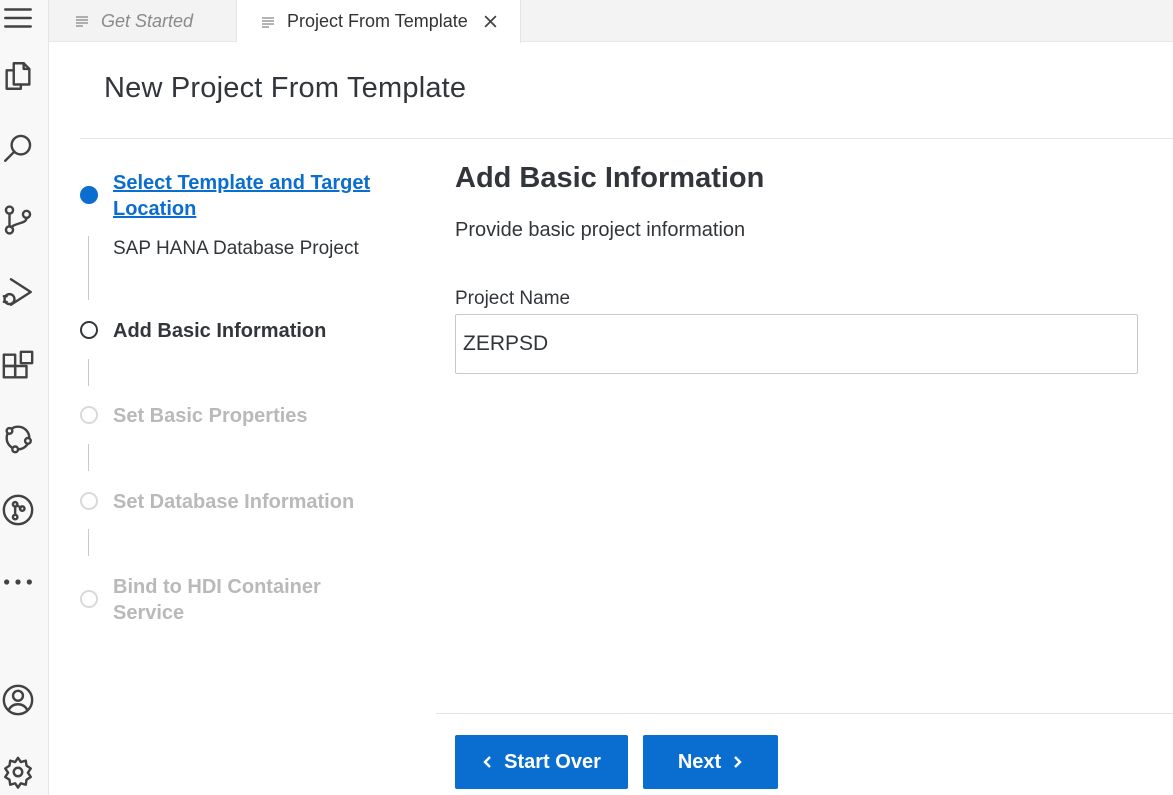 This screenshot has height=795, width=1173. I want to click on step-add-basic-information: Add Basic Information, so click(219, 331).